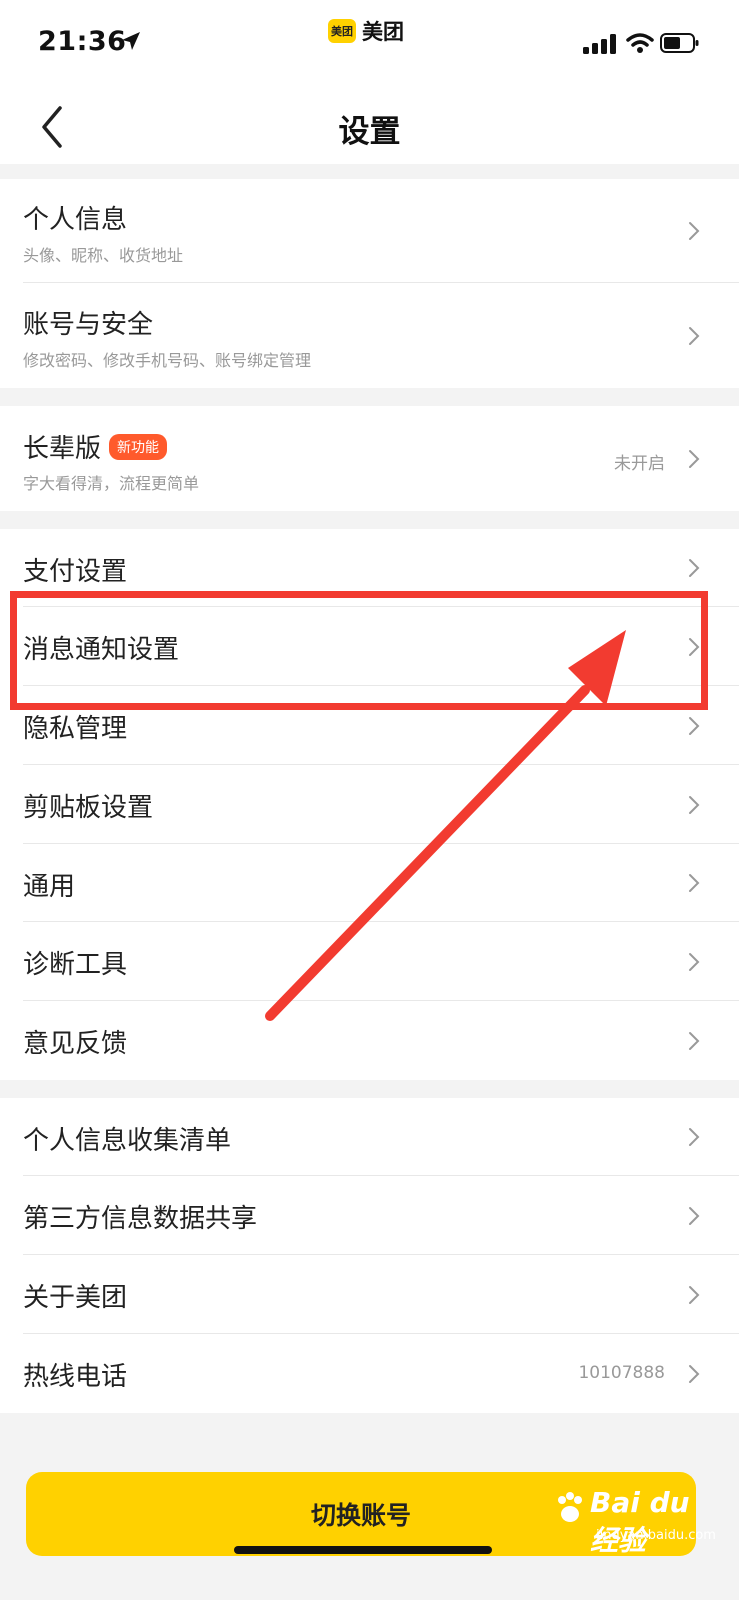 Image resolution: width=739 pixels, height=1600 pixels. Describe the element at coordinates (640, 1521) in the screenshot. I see `watermark-text: Bai du 经验` at that location.